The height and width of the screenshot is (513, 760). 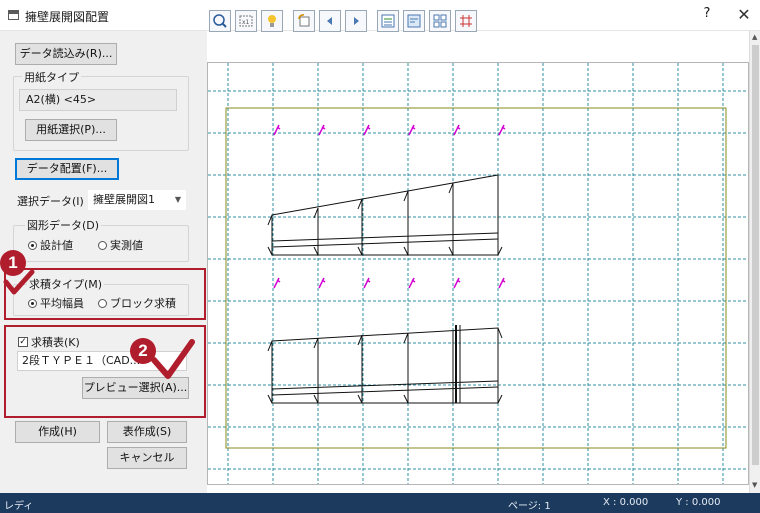 I want to click on rotate-icon, so click(x=304, y=21).